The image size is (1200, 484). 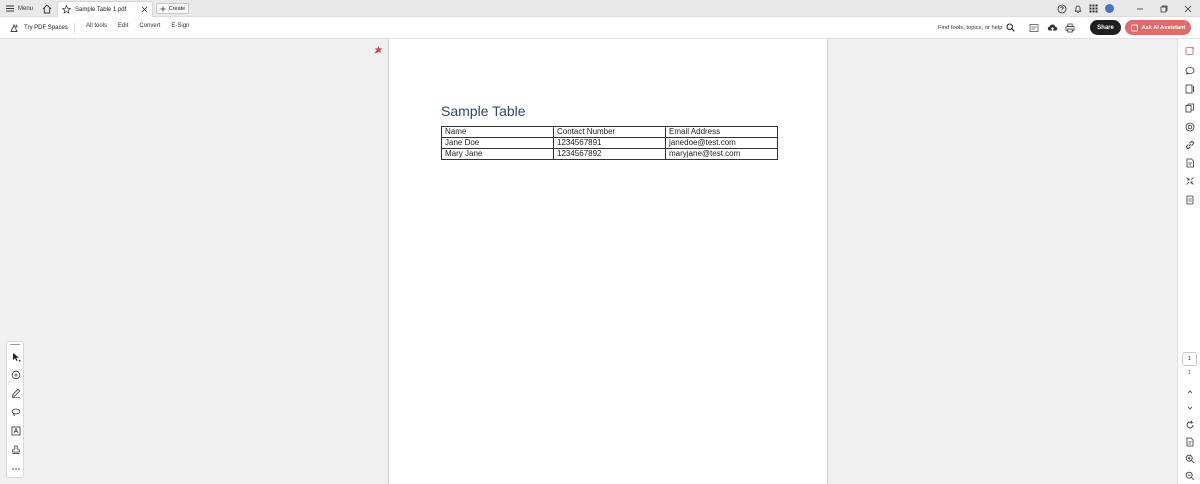 I want to click on table-cell: maryjane@test.com, so click(x=721, y=154).